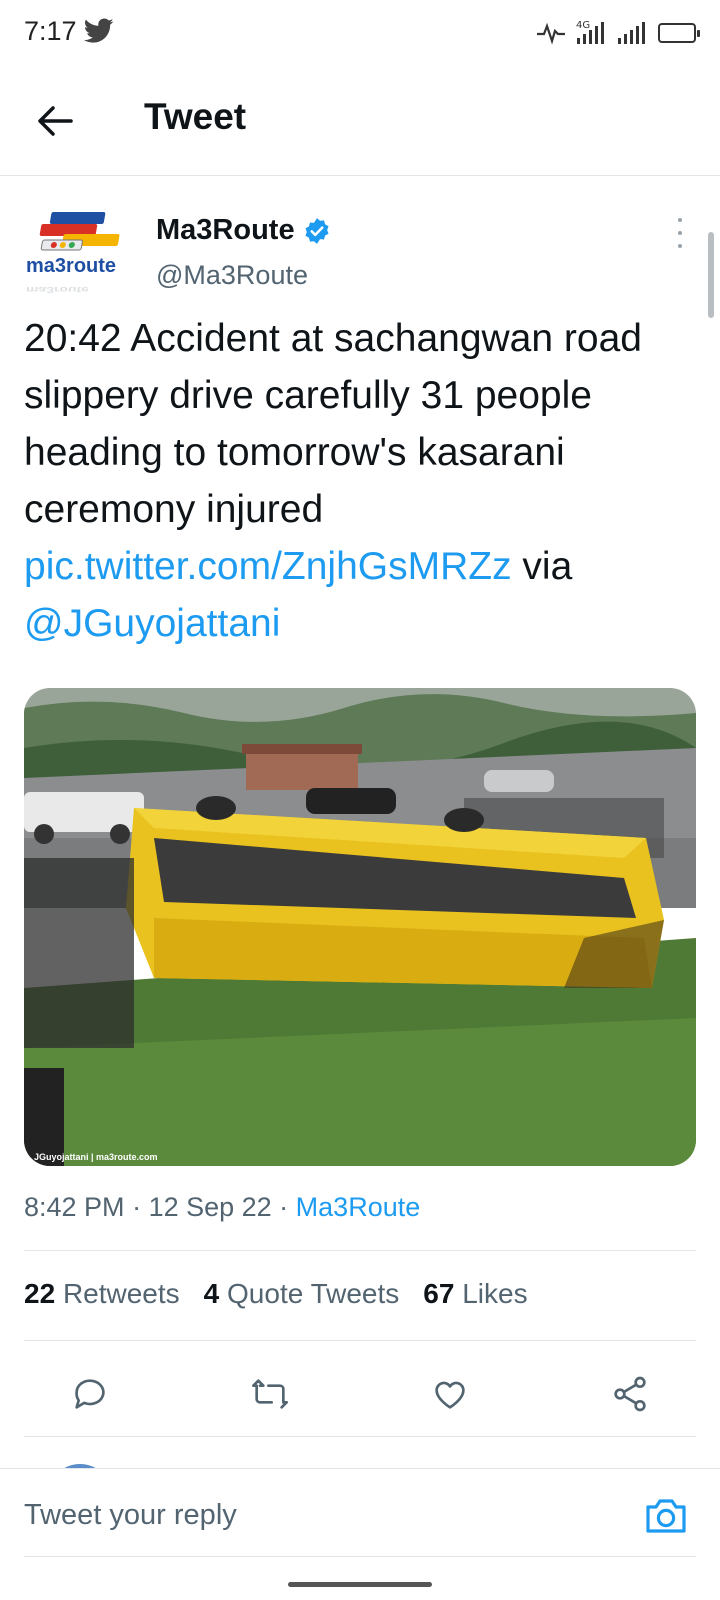  I want to click on reply-underline, so click(360, 1556).